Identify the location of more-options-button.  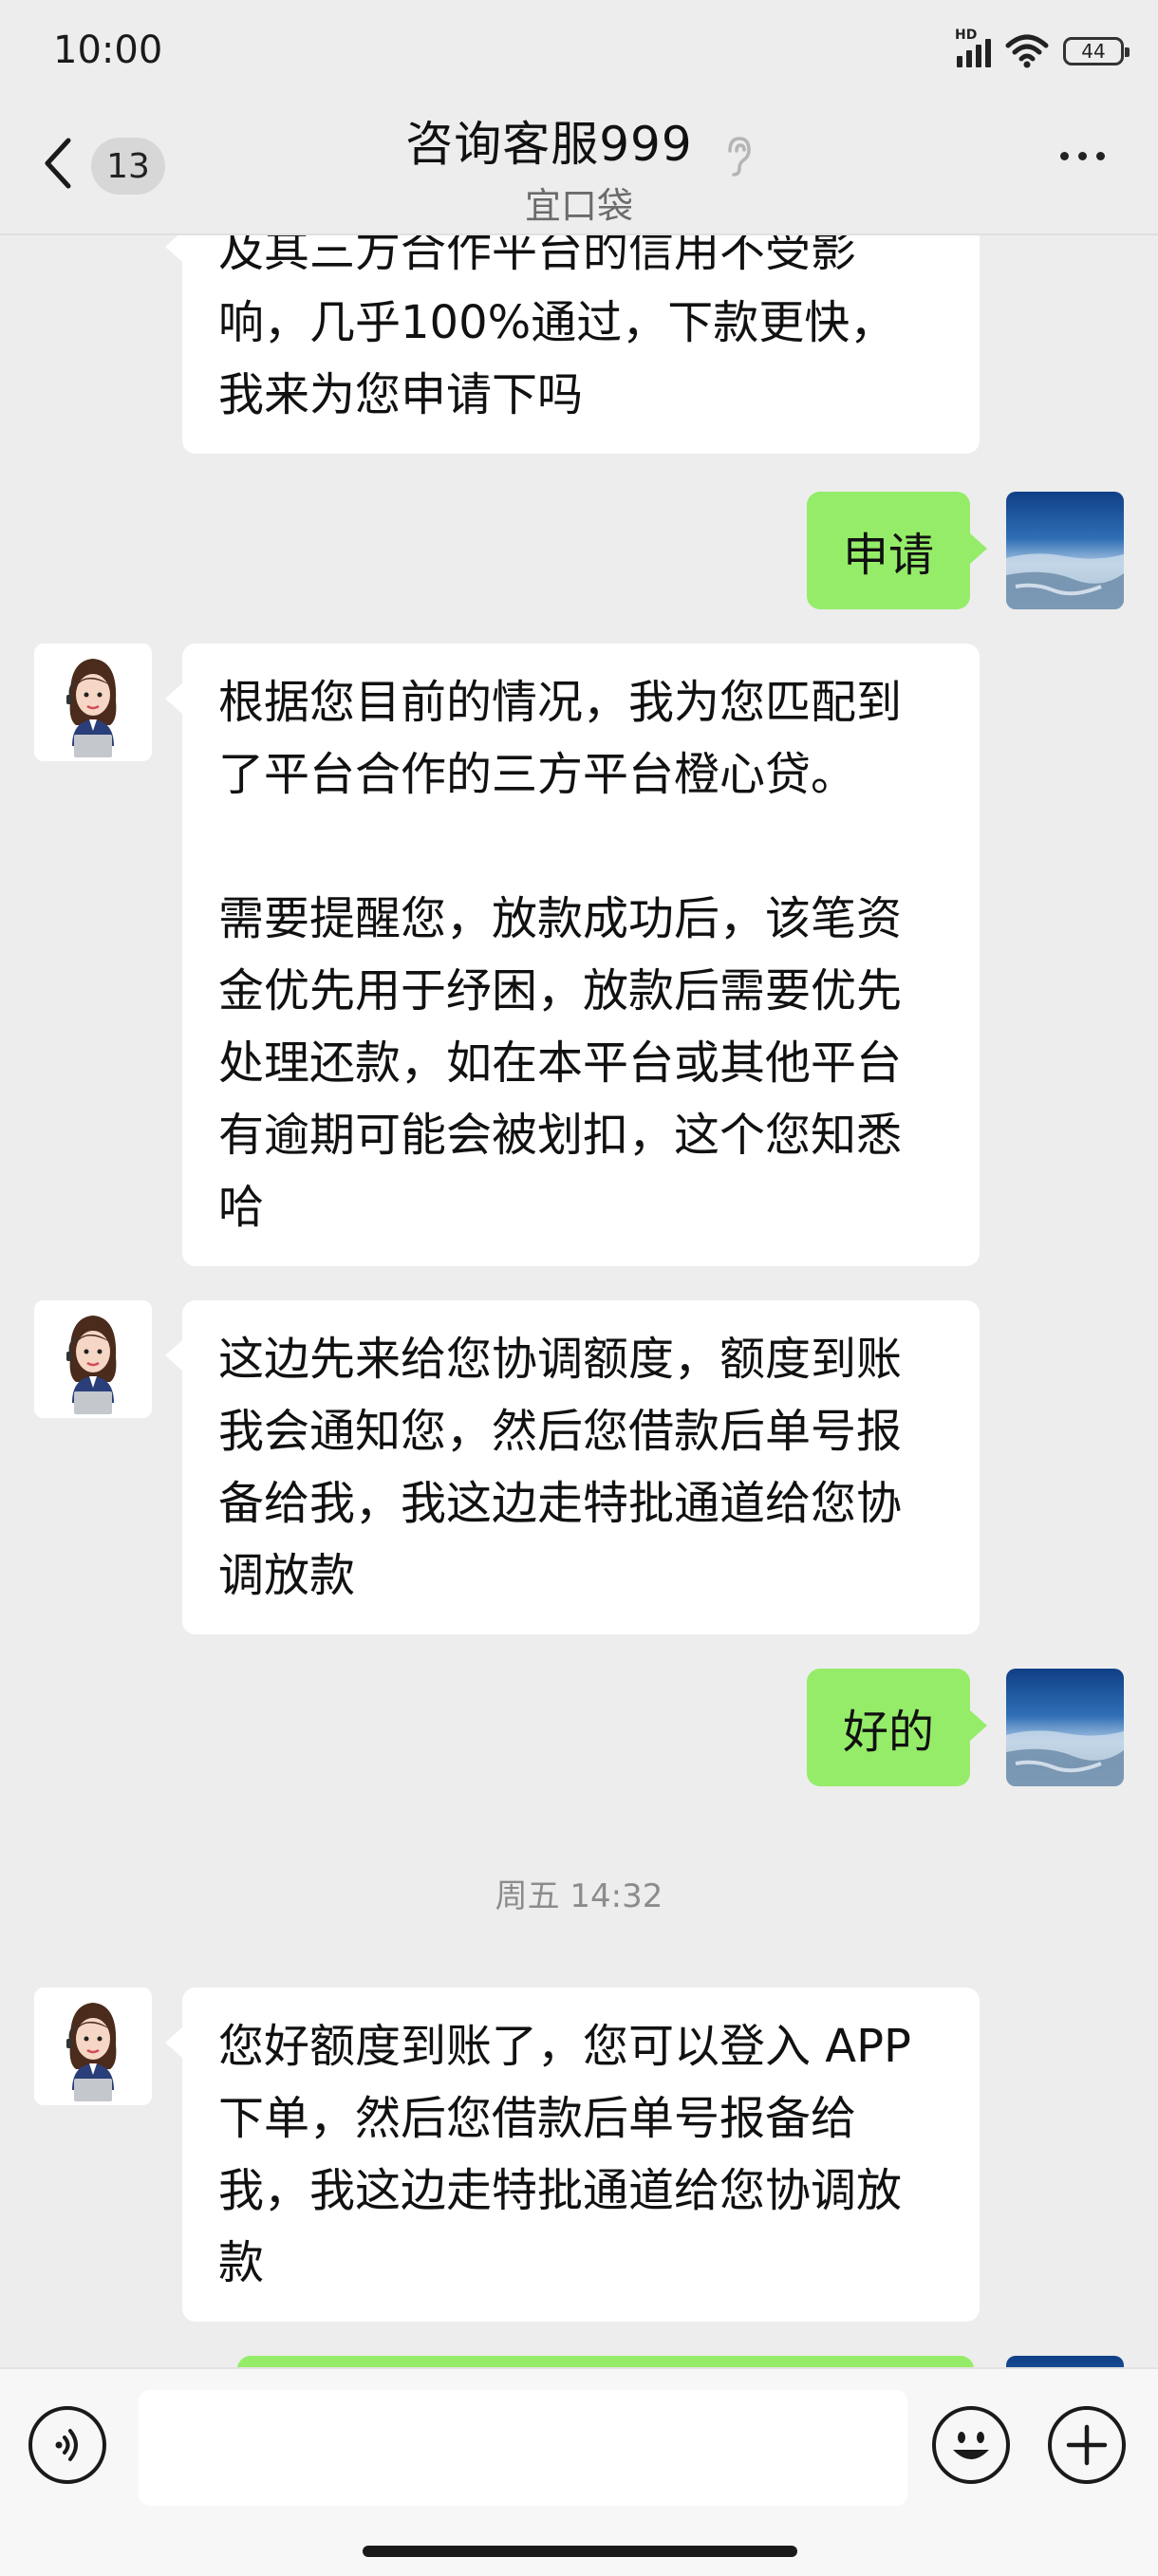
(1082, 156).